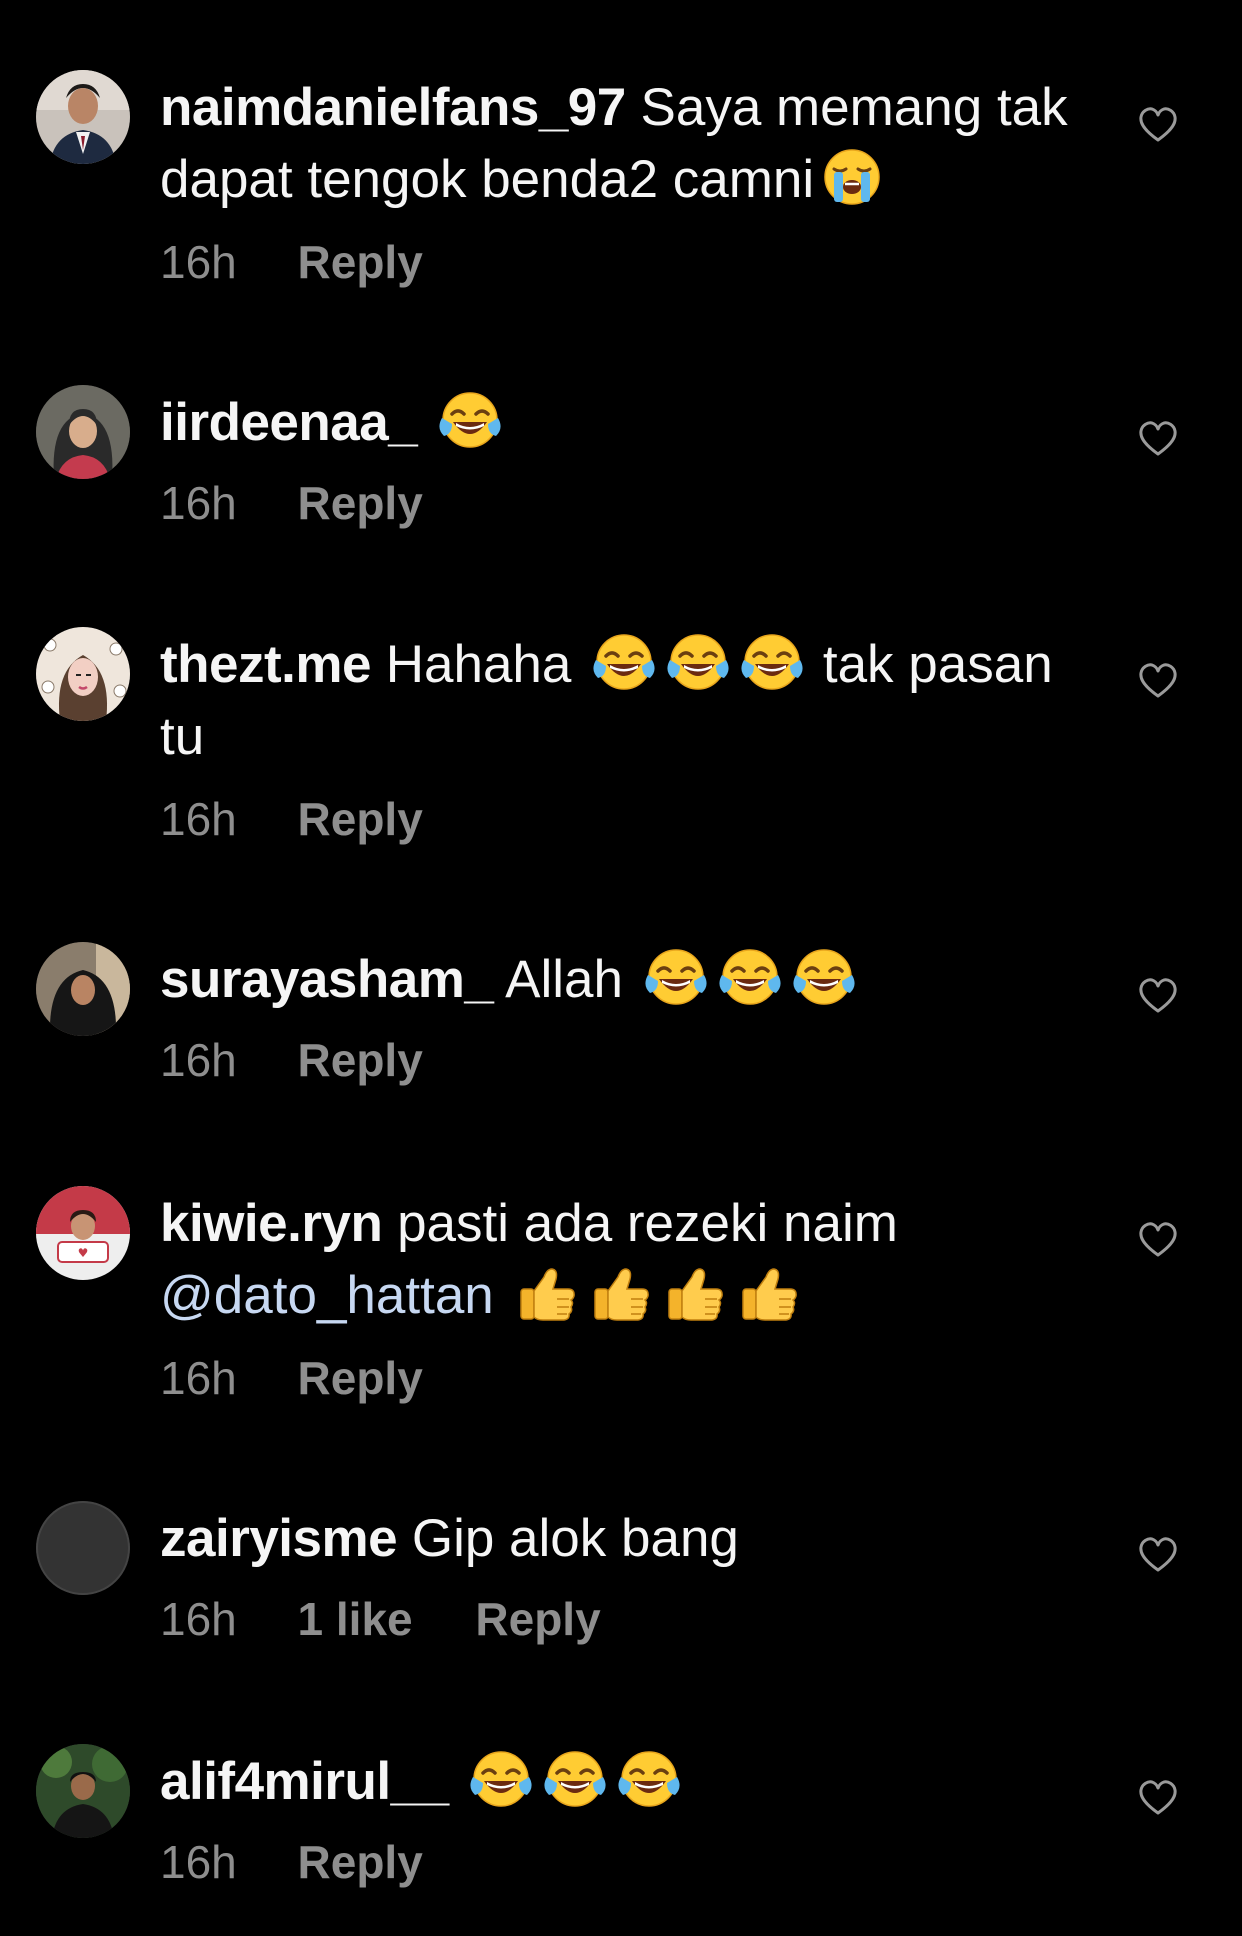 The image size is (1242, 1936). I want to click on comment-username: naimdanielfans_97, so click(393, 107).